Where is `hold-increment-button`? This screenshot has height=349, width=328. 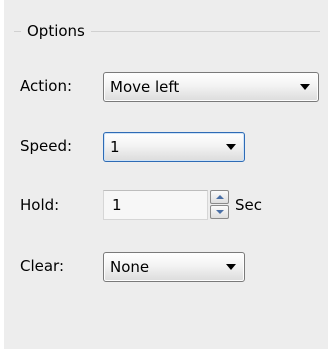 hold-increment-button is located at coordinates (219, 197).